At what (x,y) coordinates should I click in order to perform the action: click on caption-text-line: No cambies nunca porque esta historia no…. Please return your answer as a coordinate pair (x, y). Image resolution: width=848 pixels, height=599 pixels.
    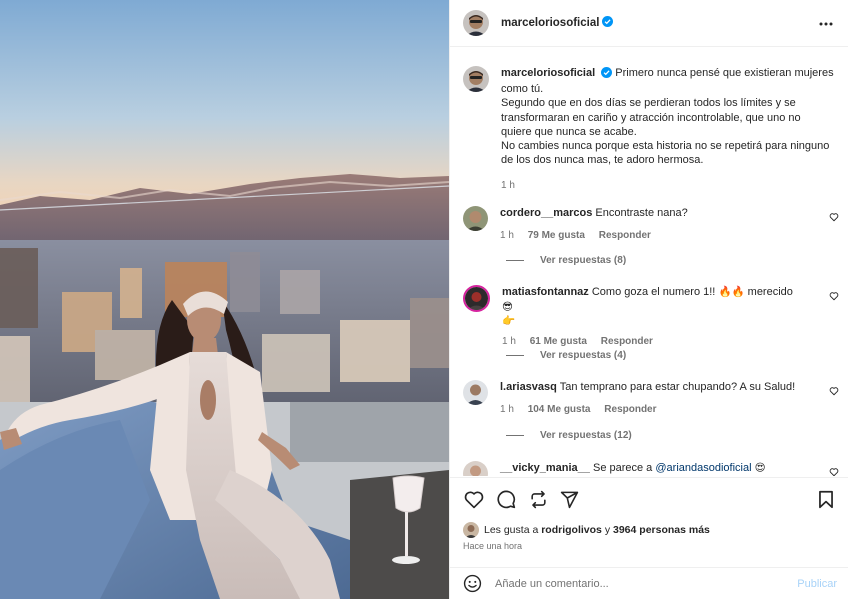
    Looking at the image, I should click on (665, 146).